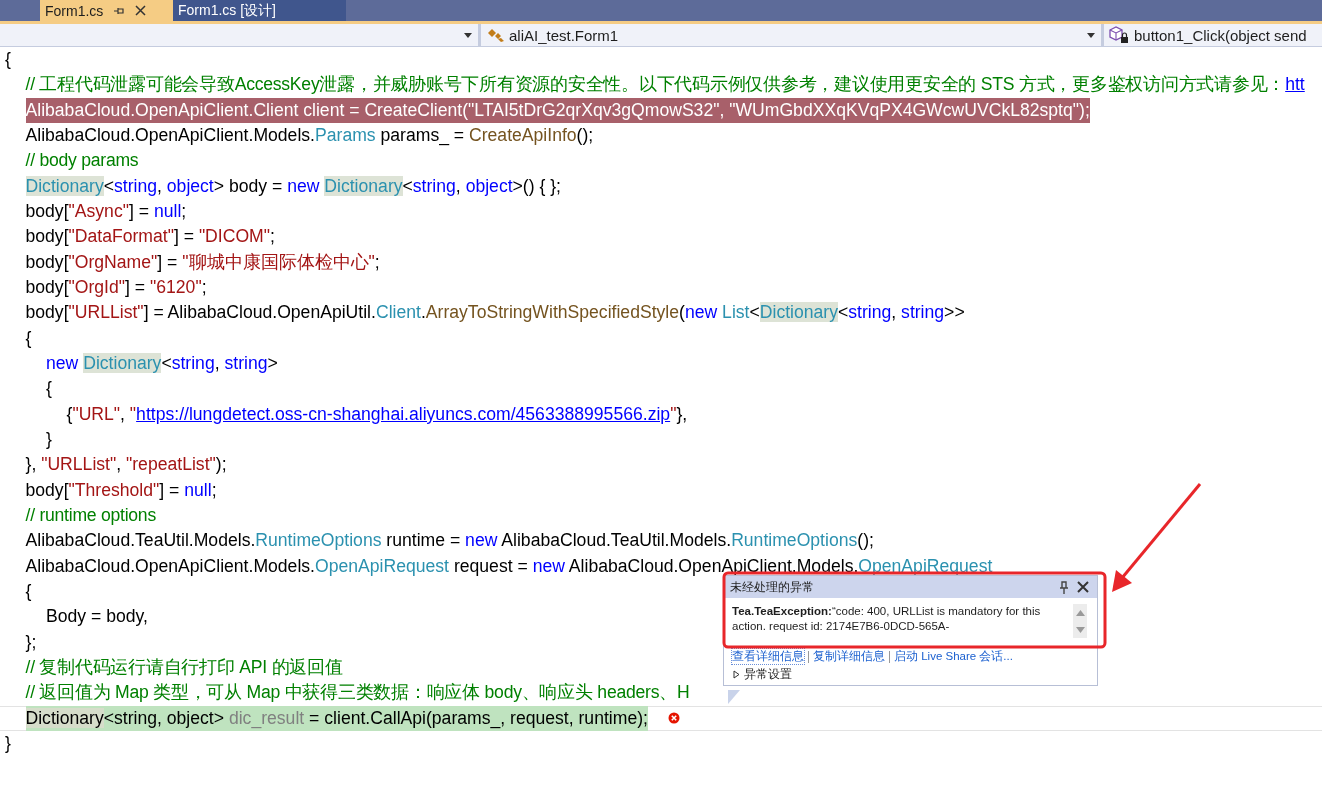  What do you see at coordinates (849, 656) in the screenshot?
I see `popup-link: 复制详细信息` at bounding box center [849, 656].